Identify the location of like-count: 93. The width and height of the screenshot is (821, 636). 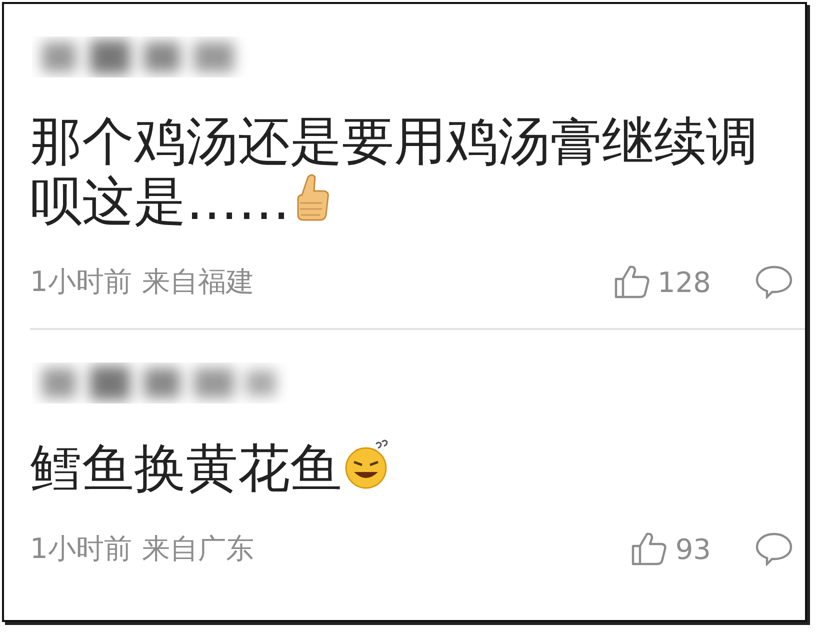
(693, 549).